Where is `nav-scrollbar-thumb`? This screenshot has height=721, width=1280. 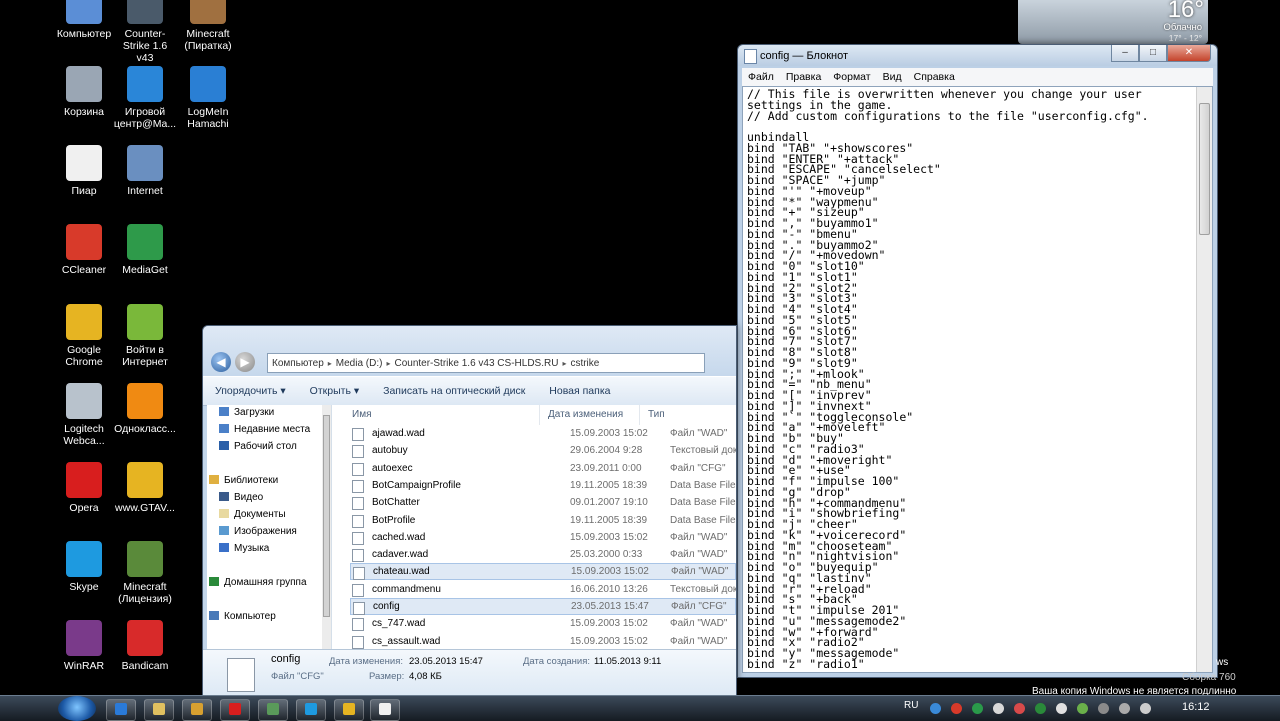
nav-scrollbar-thumb is located at coordinates (326, 516).